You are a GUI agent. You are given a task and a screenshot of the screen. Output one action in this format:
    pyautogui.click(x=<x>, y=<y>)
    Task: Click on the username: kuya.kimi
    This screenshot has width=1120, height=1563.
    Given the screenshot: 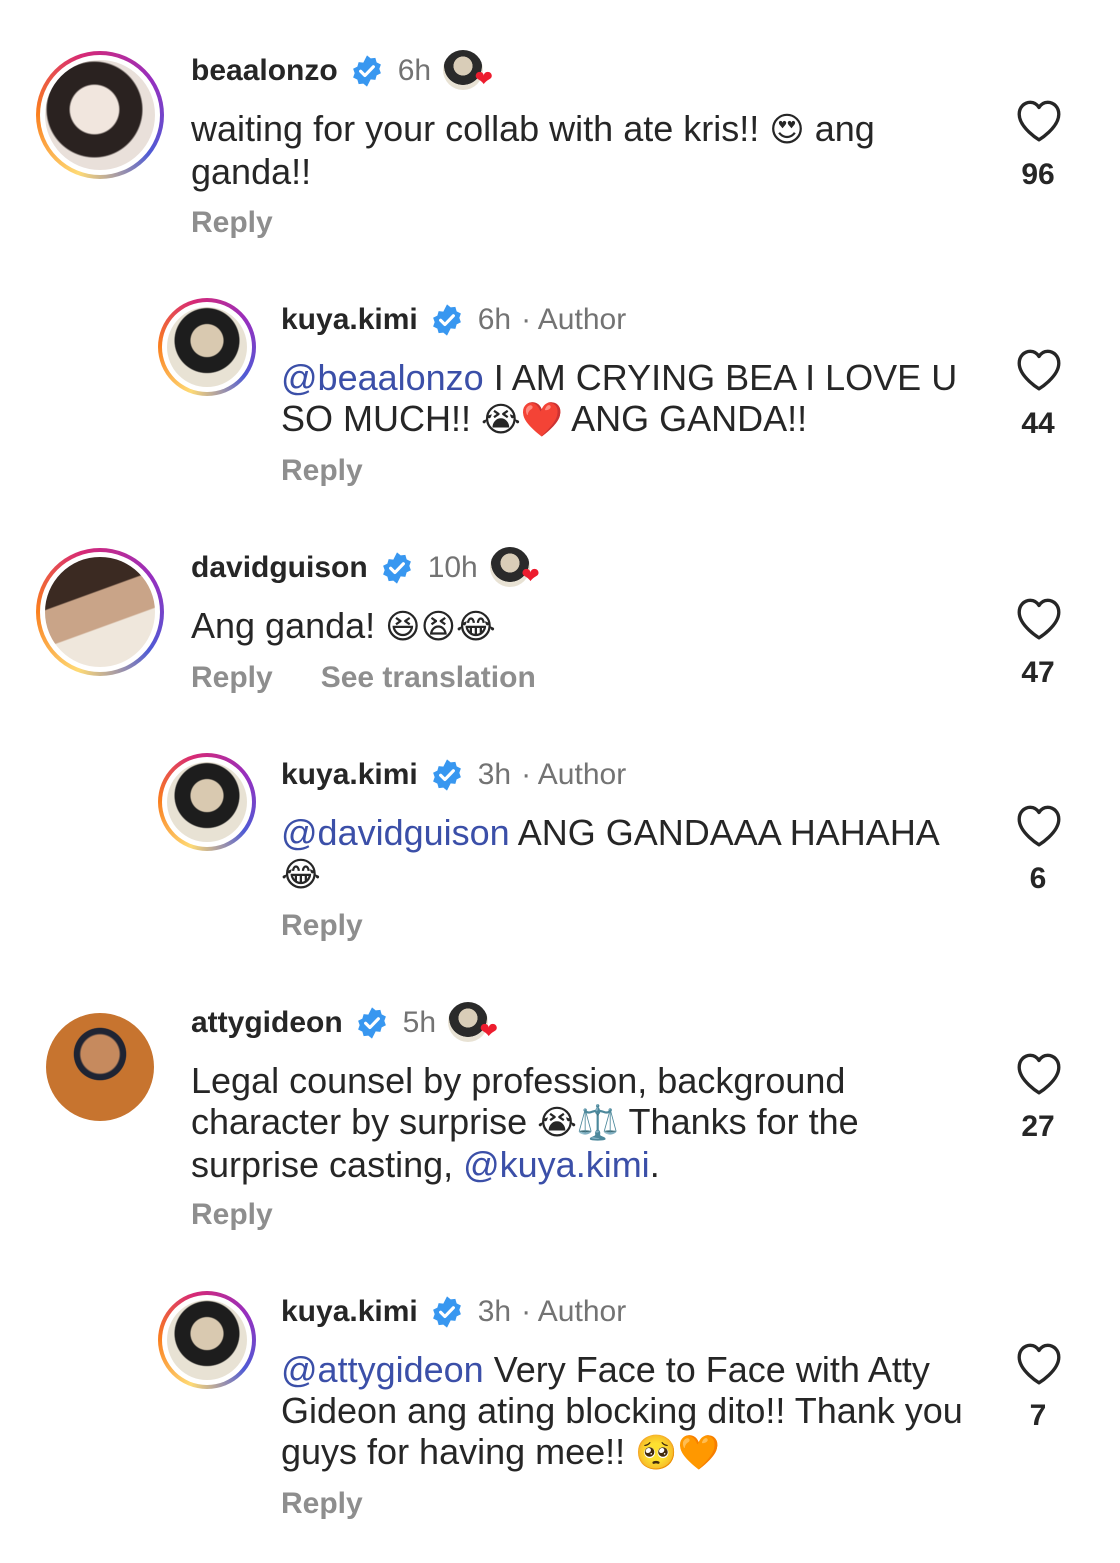 What is the action you would take?
    pyautogui.click(x=349, y=1312)
    